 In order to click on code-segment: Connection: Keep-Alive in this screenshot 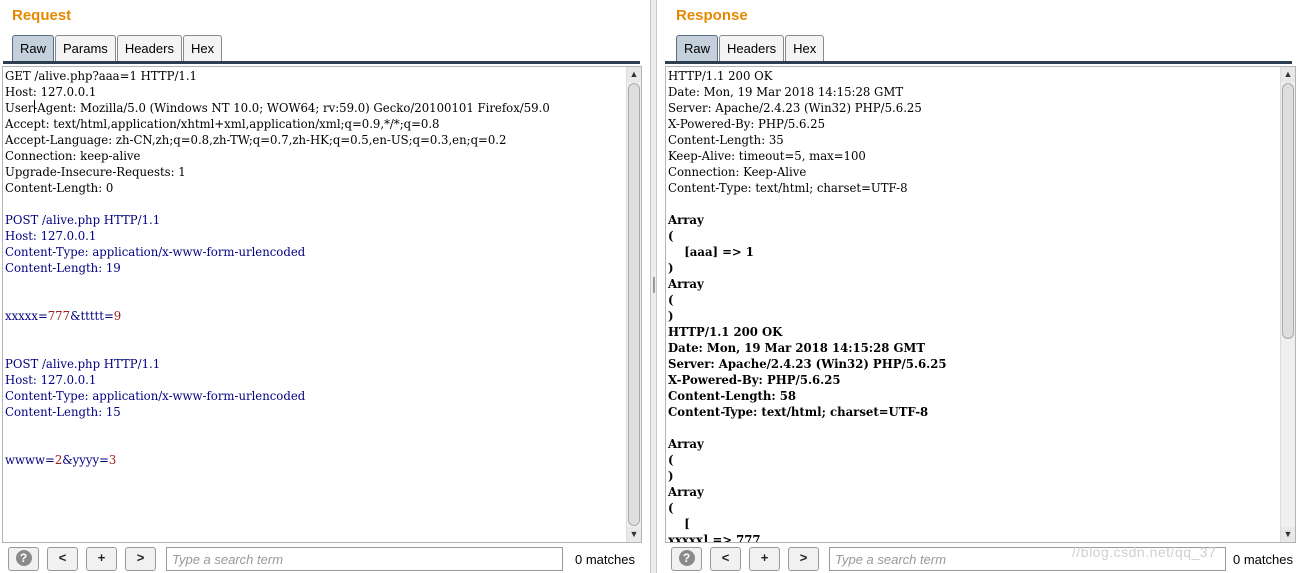, I will do `click(737, 172)`.